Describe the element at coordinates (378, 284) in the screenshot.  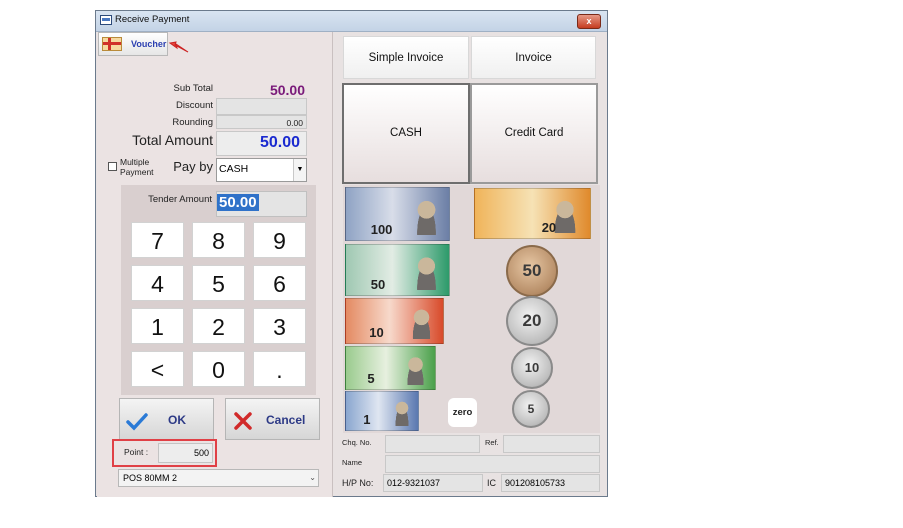
I see `banknote-50-label: 50` at that location.